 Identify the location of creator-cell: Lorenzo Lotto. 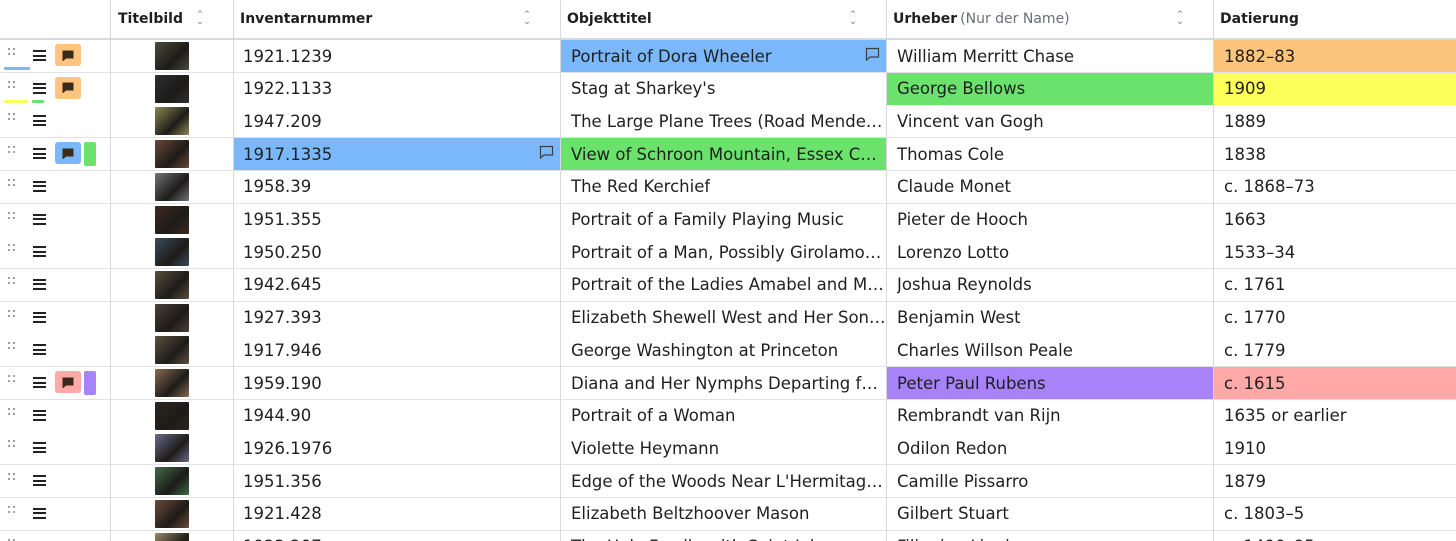
(1050, 253).